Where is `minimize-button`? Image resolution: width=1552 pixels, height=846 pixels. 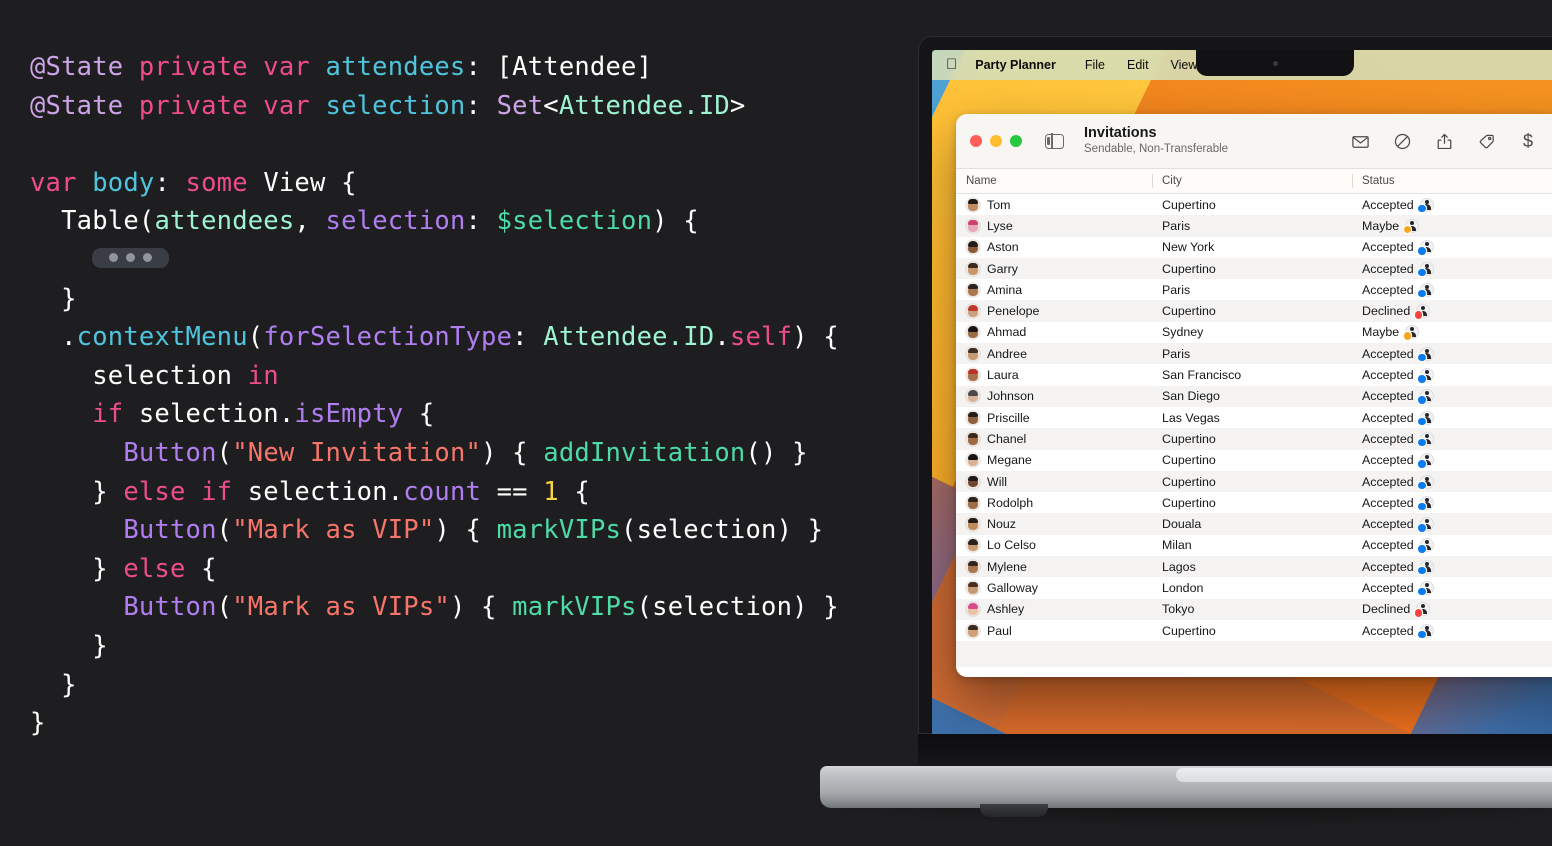
minimize-button is located at coordinates (996, 141).